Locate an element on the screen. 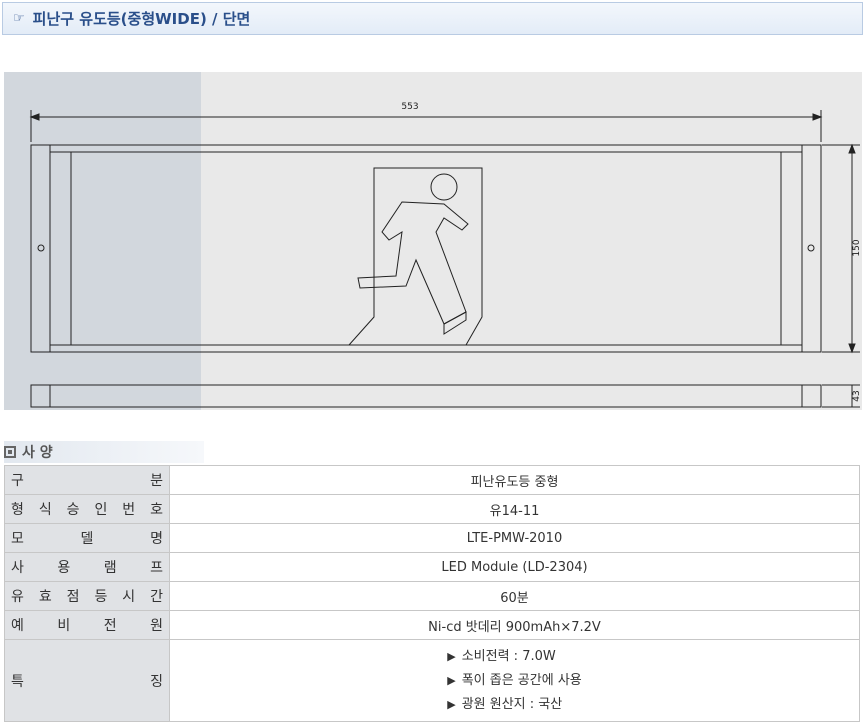 This screenshot has height=724, width=866. spec-label-text: 특징 is located at coordinates (87, 681).